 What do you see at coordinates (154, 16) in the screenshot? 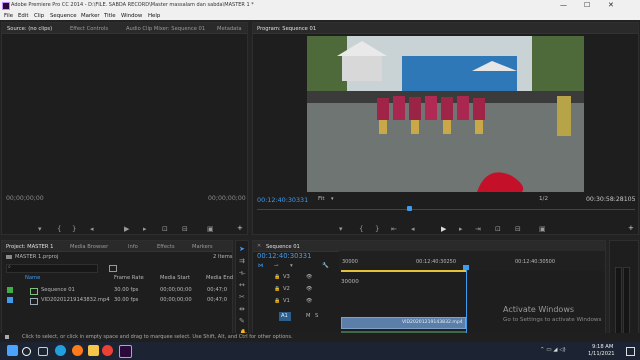
I see `menu-help: Help` at bounding box center [154, 16].